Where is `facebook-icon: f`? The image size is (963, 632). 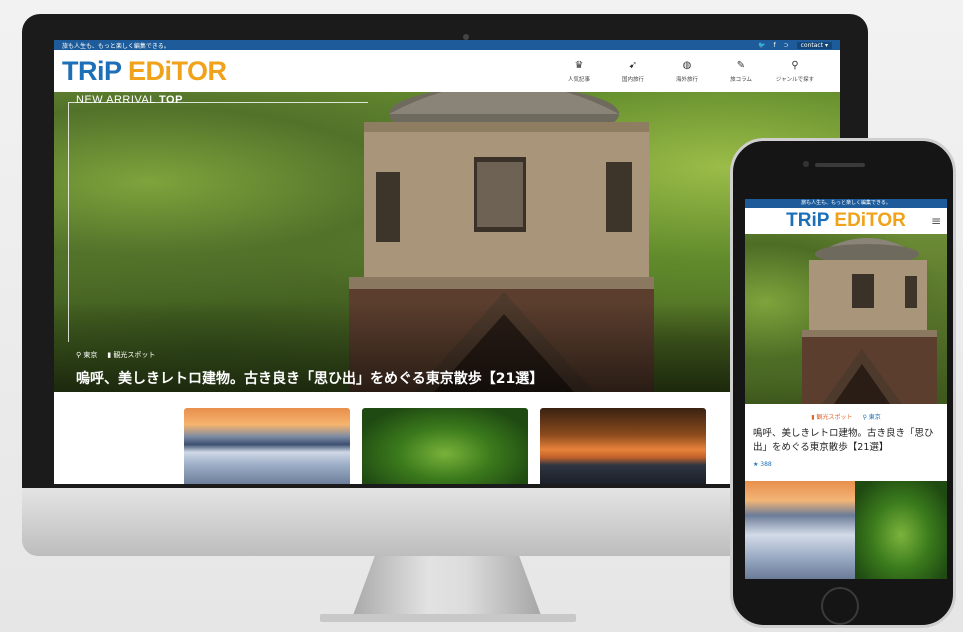
facebook-icon: f is located at coordinates (774, 45).